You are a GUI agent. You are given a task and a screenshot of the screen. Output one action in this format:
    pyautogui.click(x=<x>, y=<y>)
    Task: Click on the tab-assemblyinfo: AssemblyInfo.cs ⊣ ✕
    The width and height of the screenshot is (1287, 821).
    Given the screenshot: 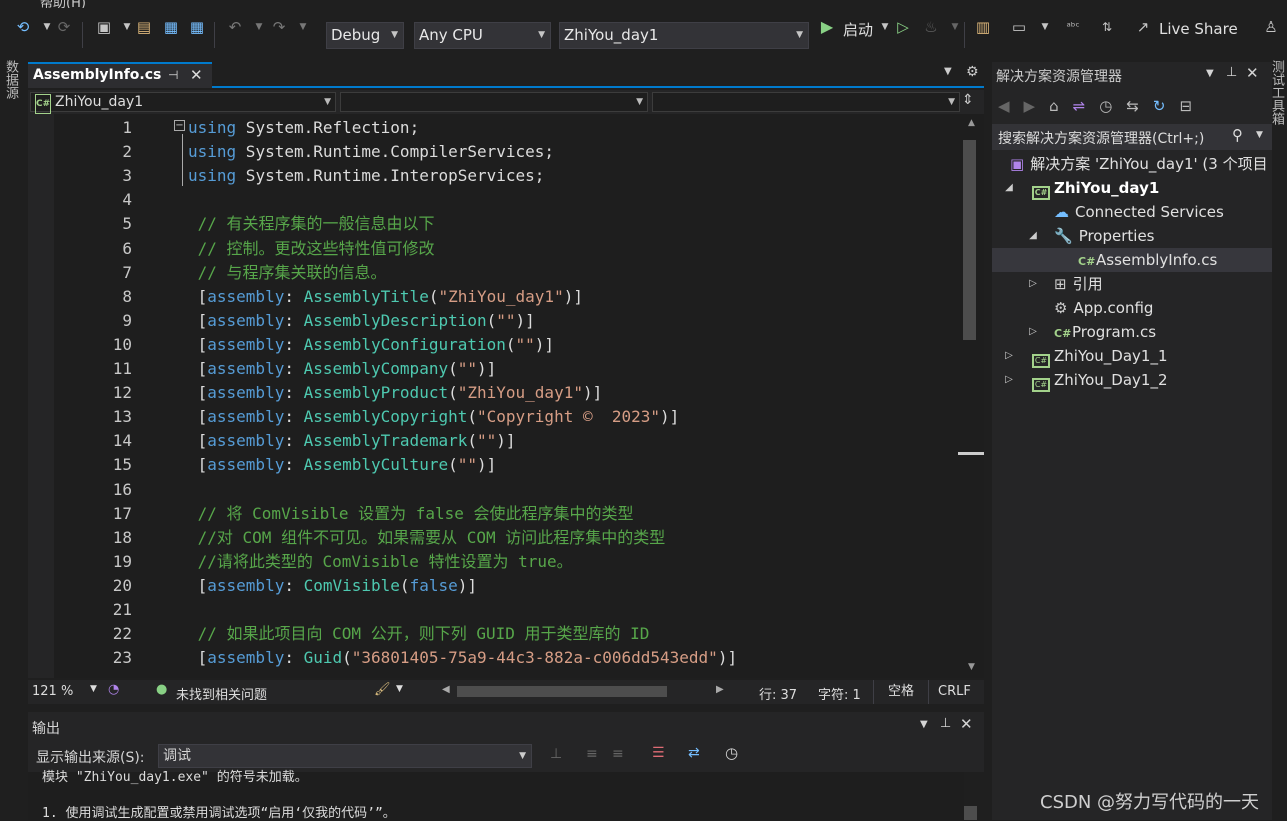 What is the action you would take?
    pyautogui.click(x=120, y=75)
    